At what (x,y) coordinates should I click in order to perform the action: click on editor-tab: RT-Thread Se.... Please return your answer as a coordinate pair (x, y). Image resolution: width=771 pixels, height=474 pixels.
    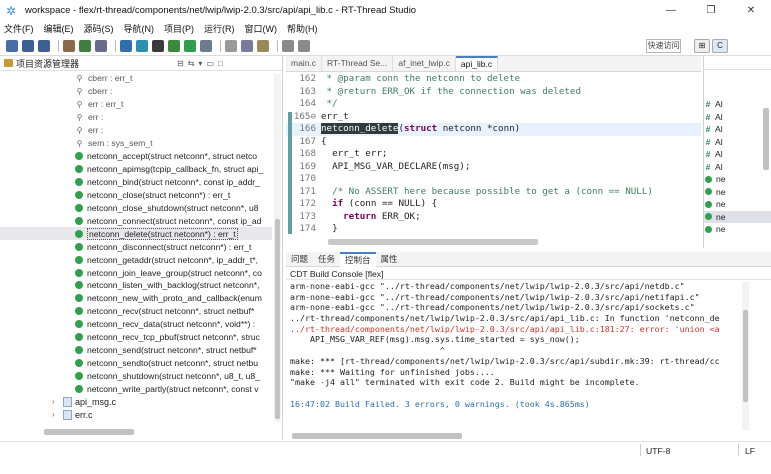
    Looking at the image, I should click on (358, 63).